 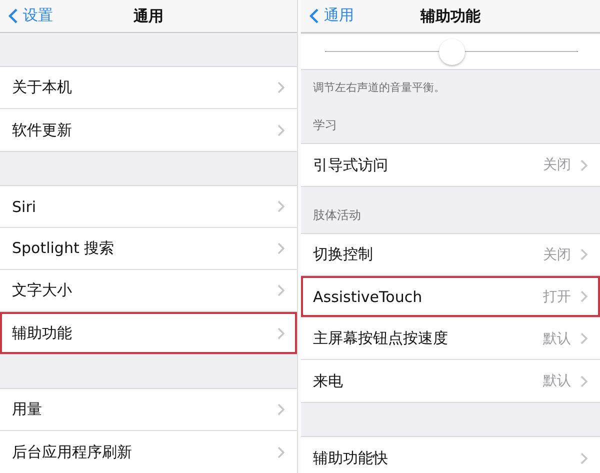 I want to click on row-value: 打开, so click(x=557, y=297).